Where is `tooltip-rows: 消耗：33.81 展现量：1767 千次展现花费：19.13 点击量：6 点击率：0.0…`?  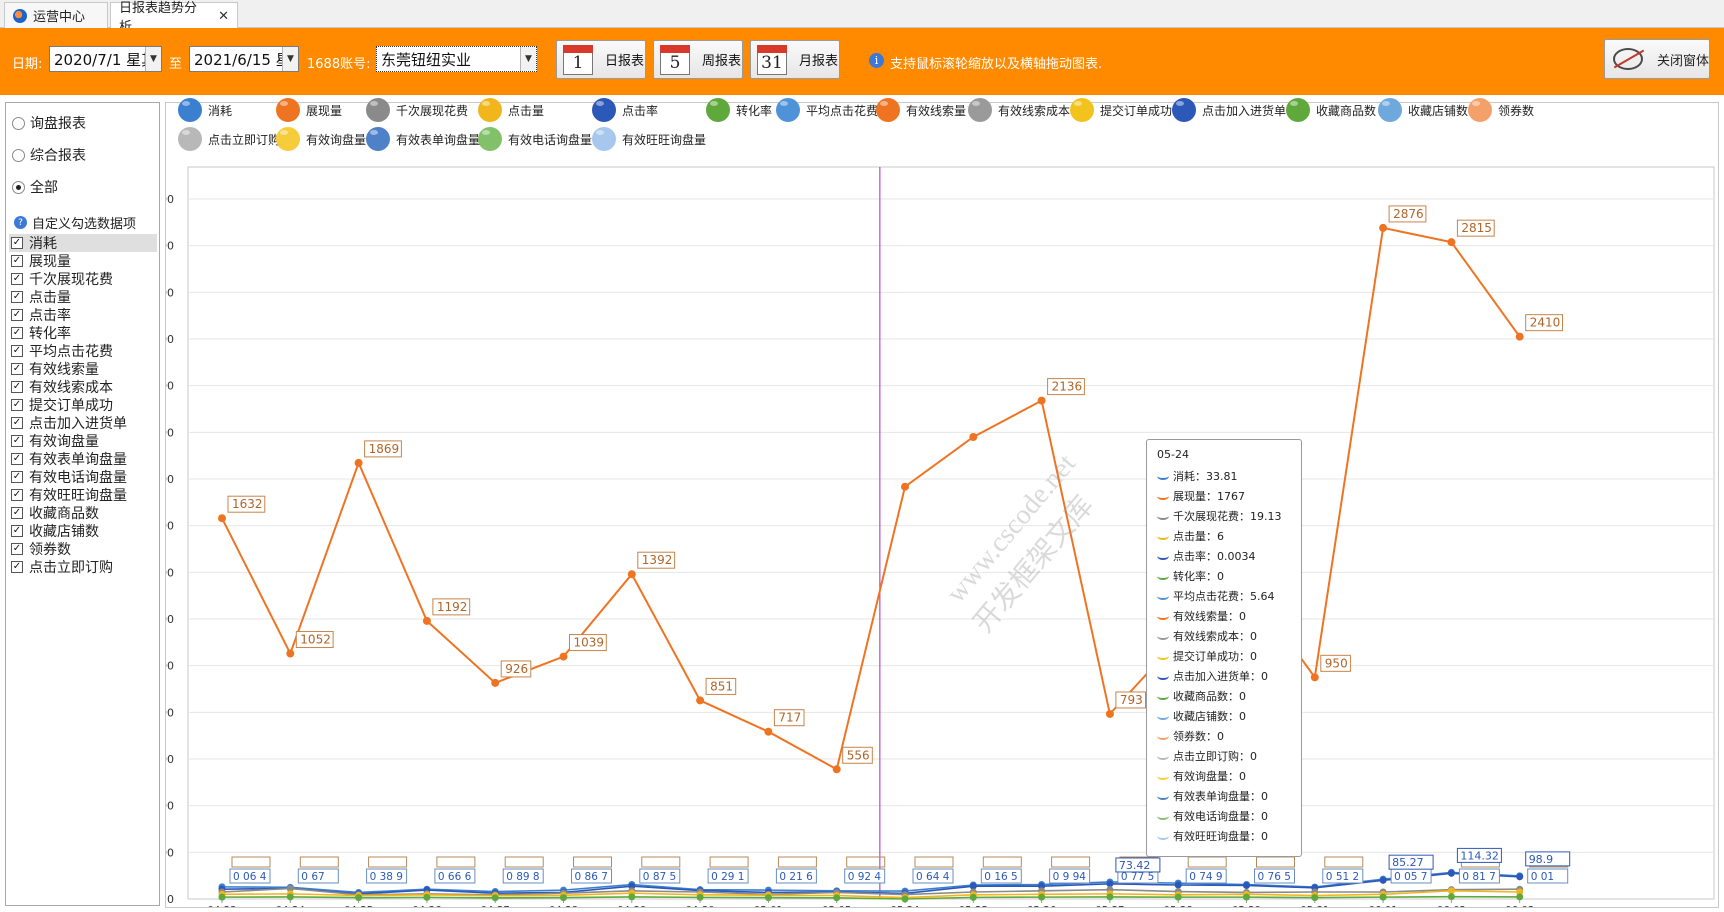 tooltip-rows: 消耗：33.81 展现量：1767 千次展现花费：19.13 点击量：6 点击率：0.0… is located at coordinates (1224, 656).